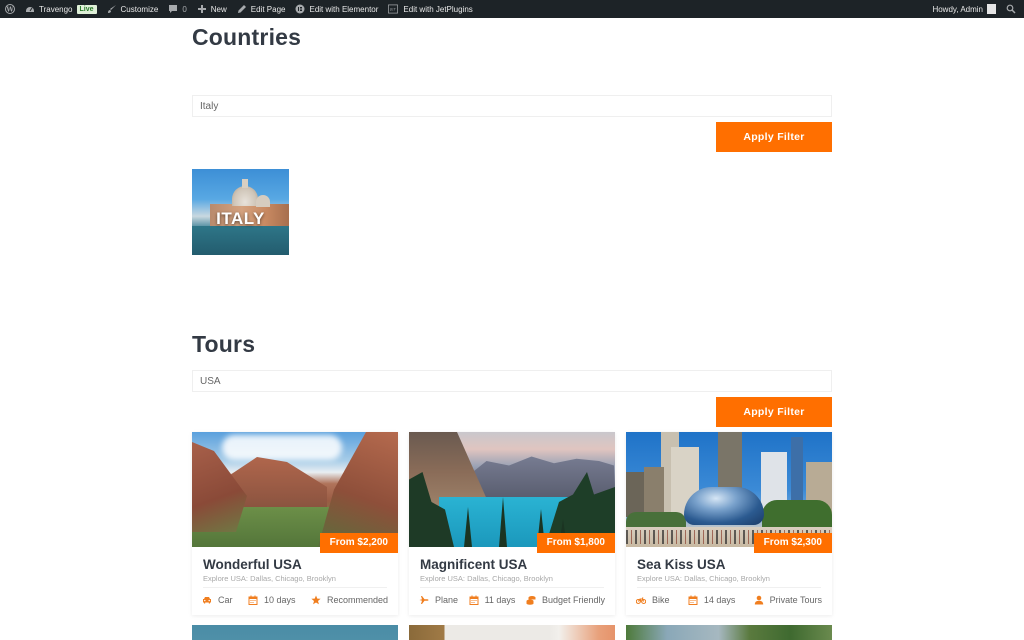  I want to click on tour-meta: Car 10 days Recommended, so click(295, 600).